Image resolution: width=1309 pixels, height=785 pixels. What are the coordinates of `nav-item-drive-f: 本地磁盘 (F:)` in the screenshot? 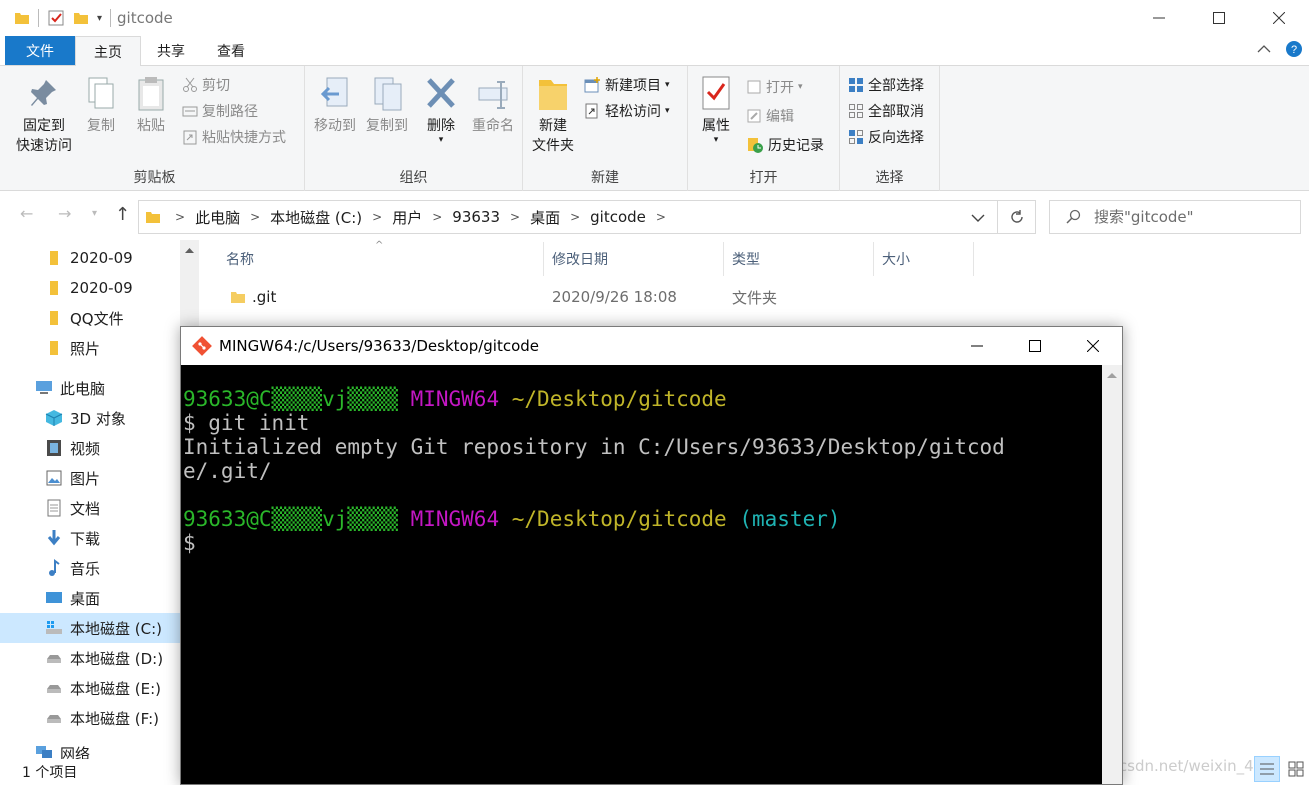 It's located at (90, 718).